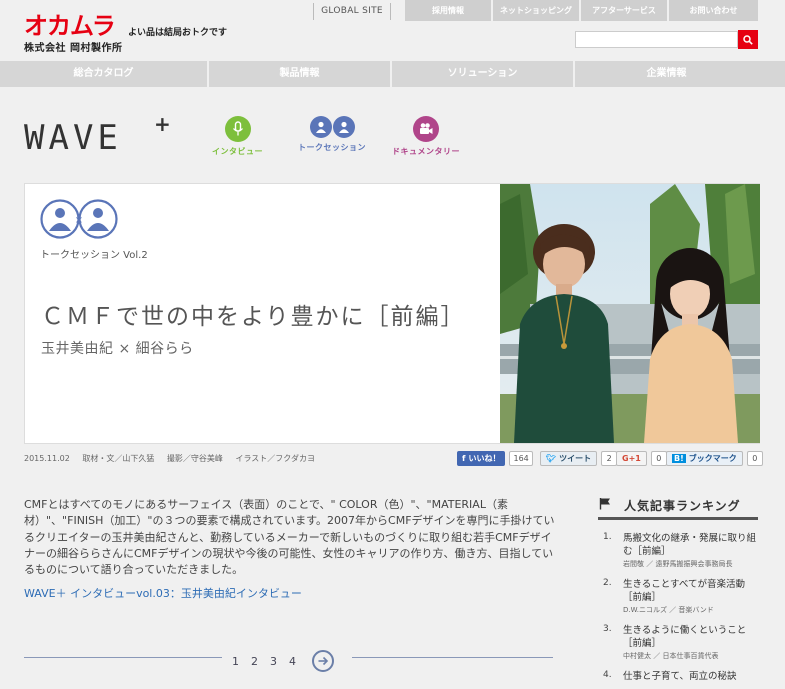  What do you see at coordinates (70, 26) in the screenshot?
I see `logo-mark: オカムラ` at bounding box center [70, 26].